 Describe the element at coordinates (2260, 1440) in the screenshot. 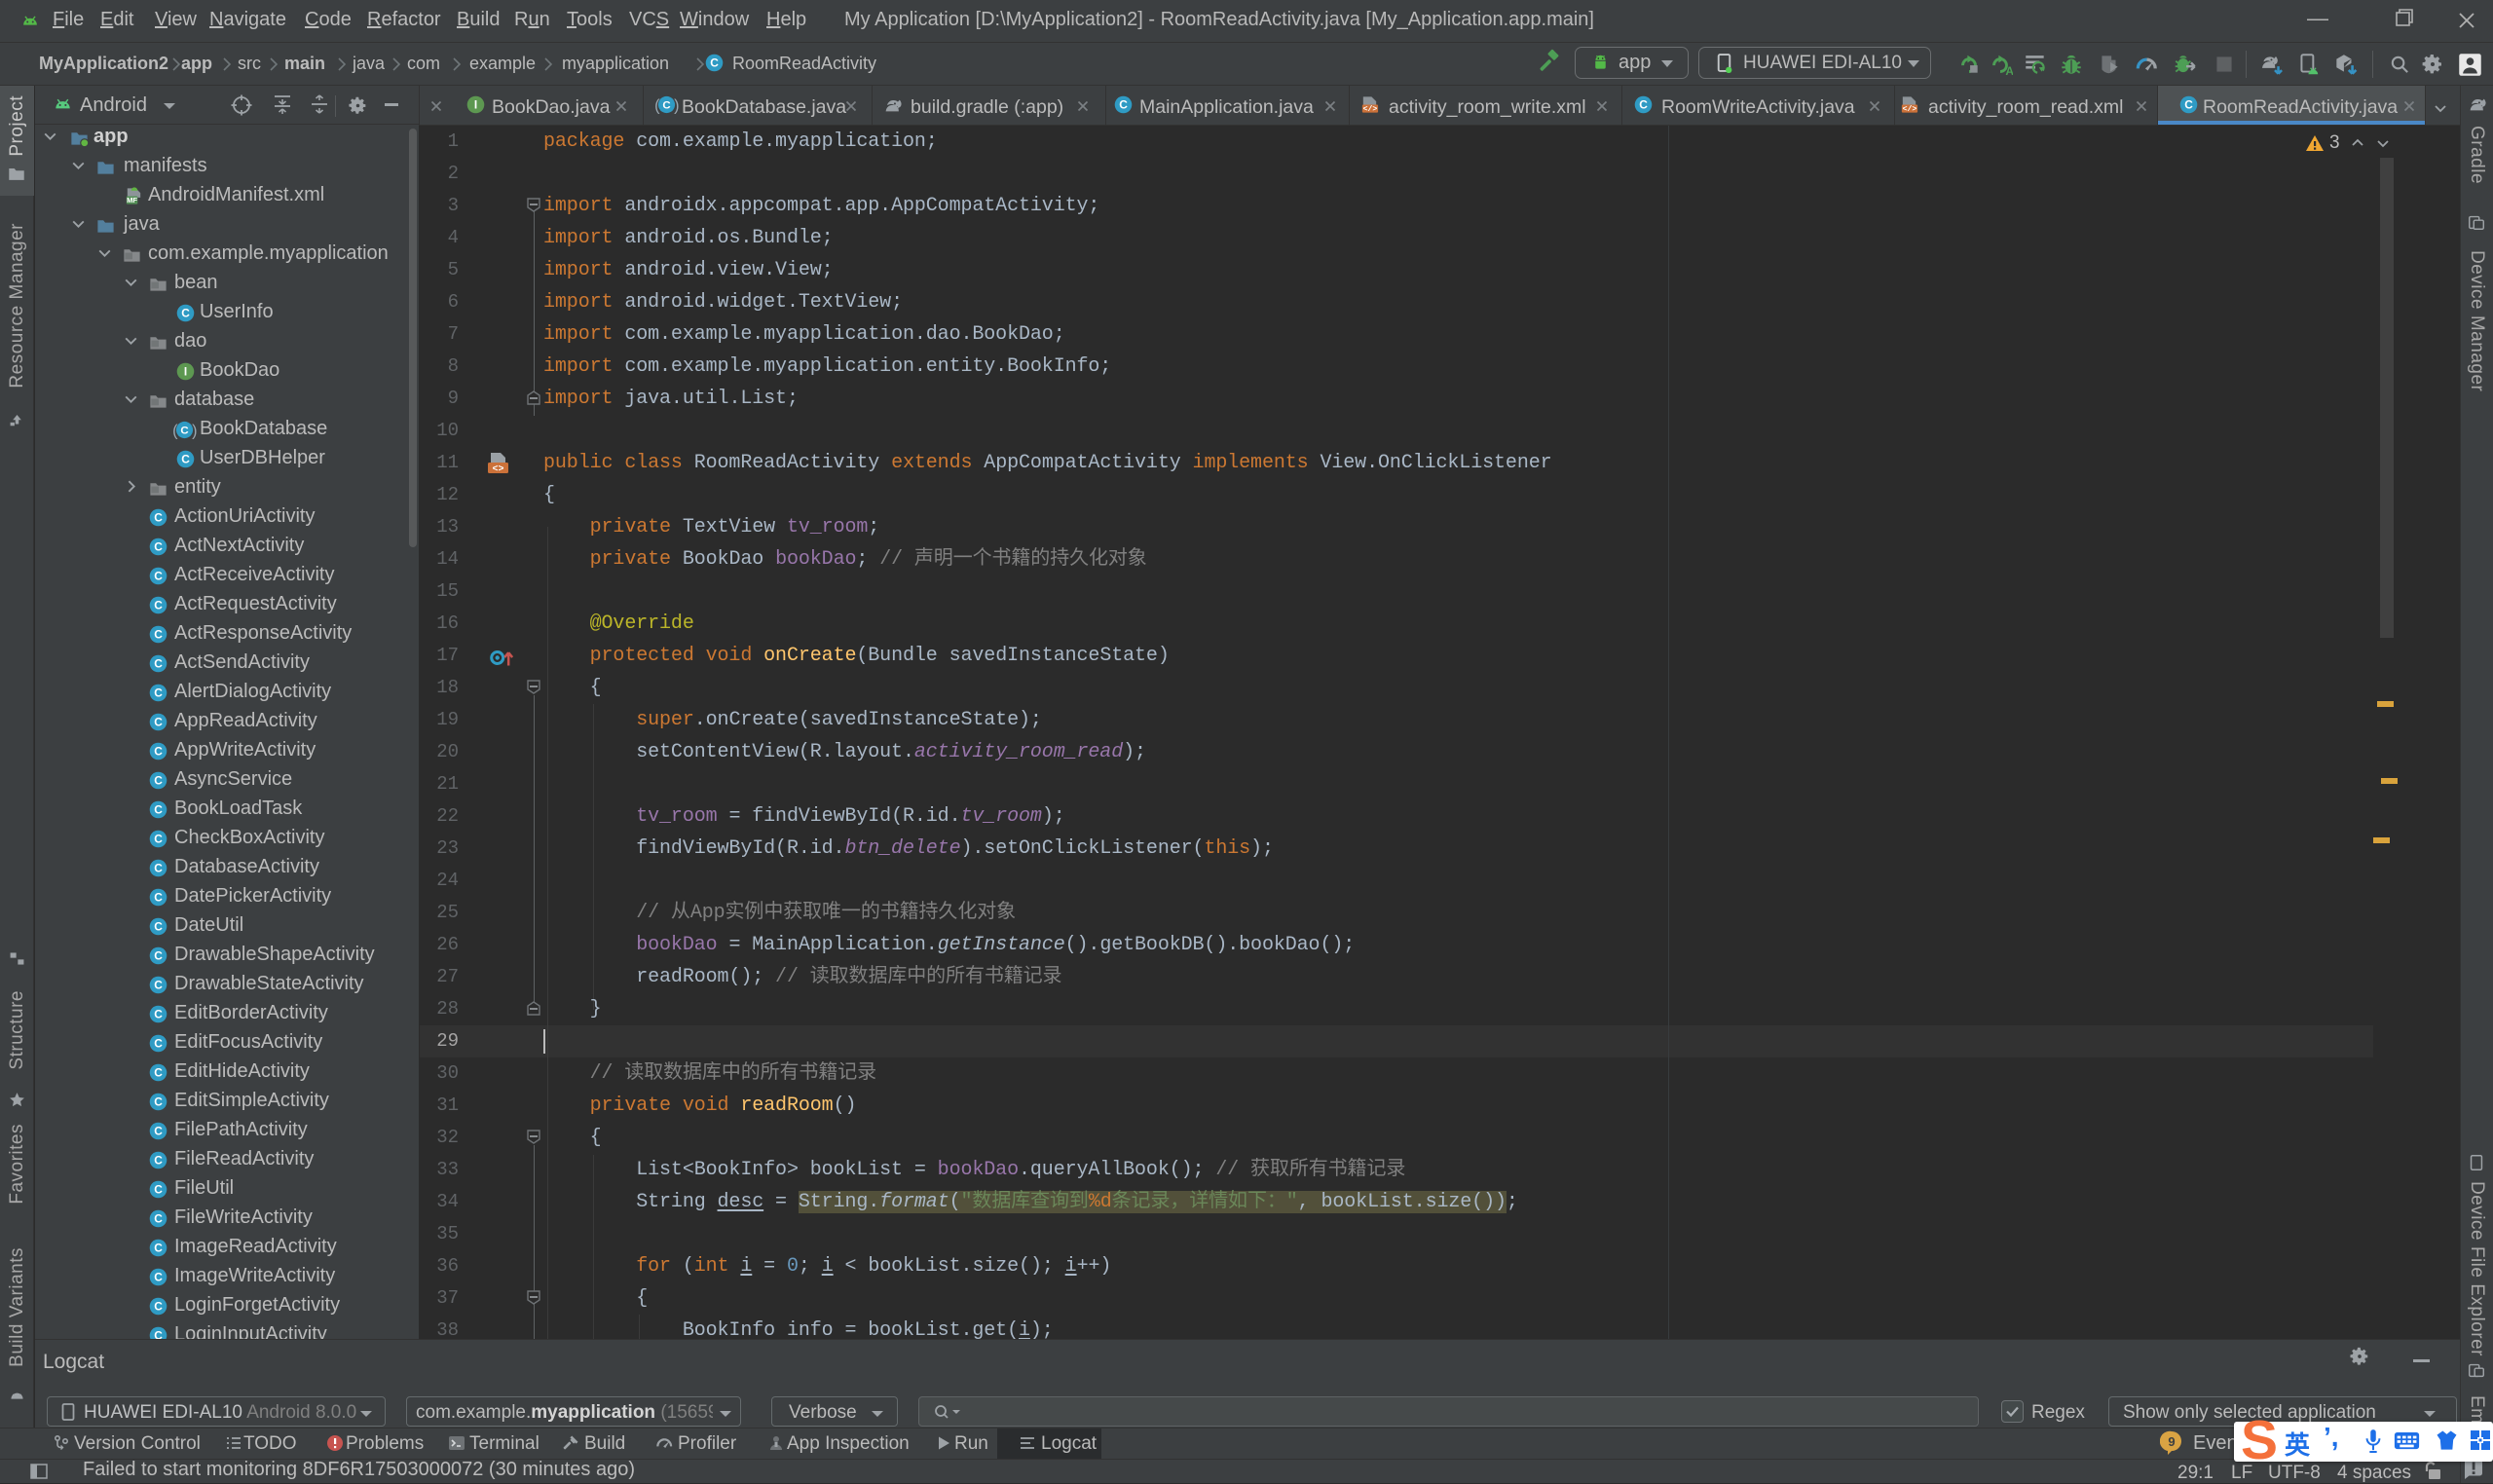

I see `svg-text: S` at that location.